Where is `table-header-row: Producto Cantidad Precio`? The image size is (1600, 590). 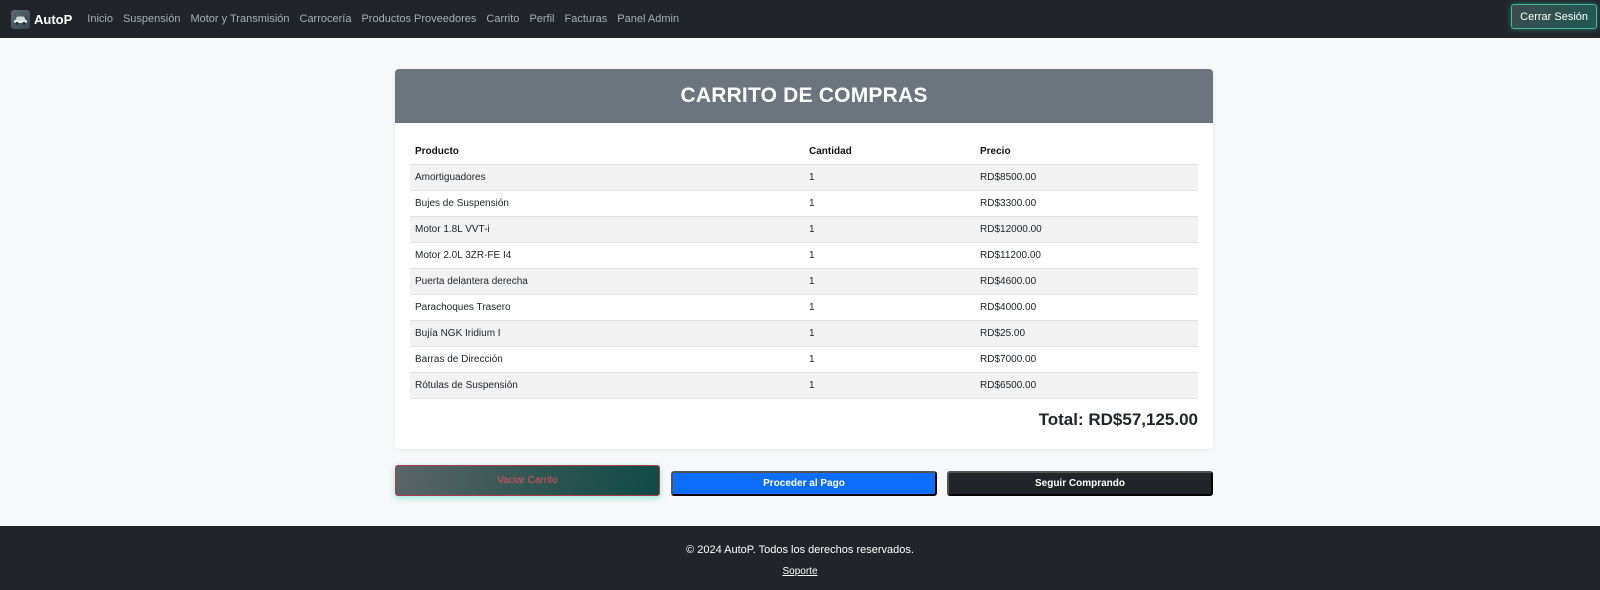
table-header-row: Producto Cantidad Precio is located at coordinates (804, 152).